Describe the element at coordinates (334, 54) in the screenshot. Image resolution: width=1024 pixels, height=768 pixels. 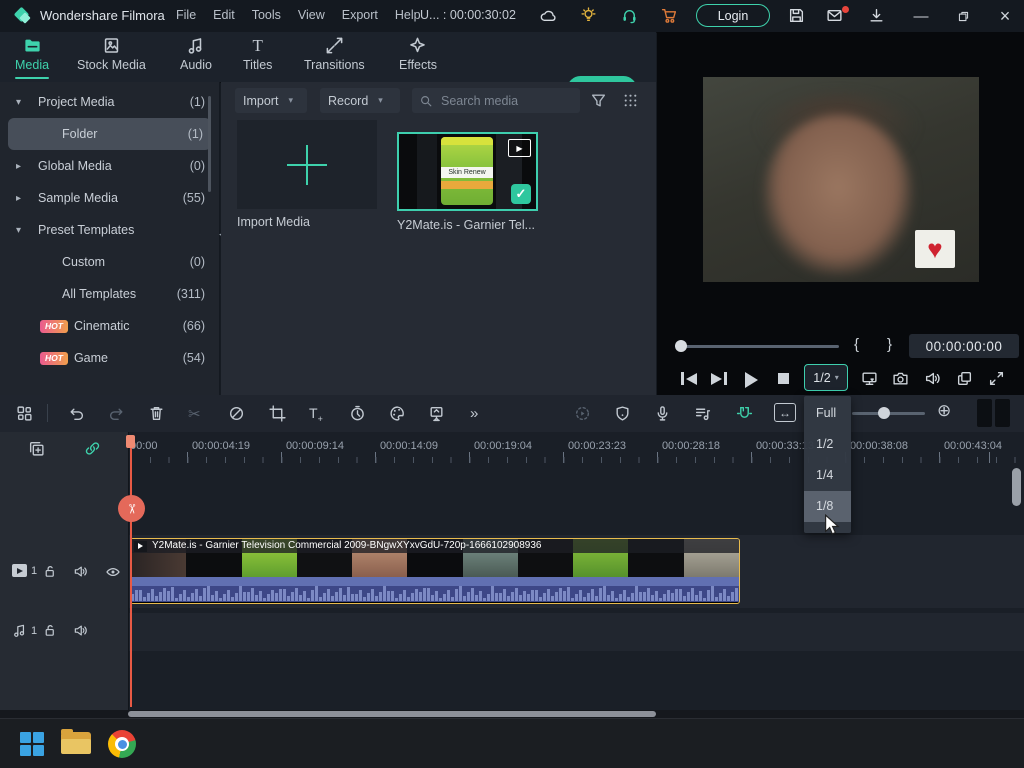
I see `tab-transitions: Transitions` at that location.